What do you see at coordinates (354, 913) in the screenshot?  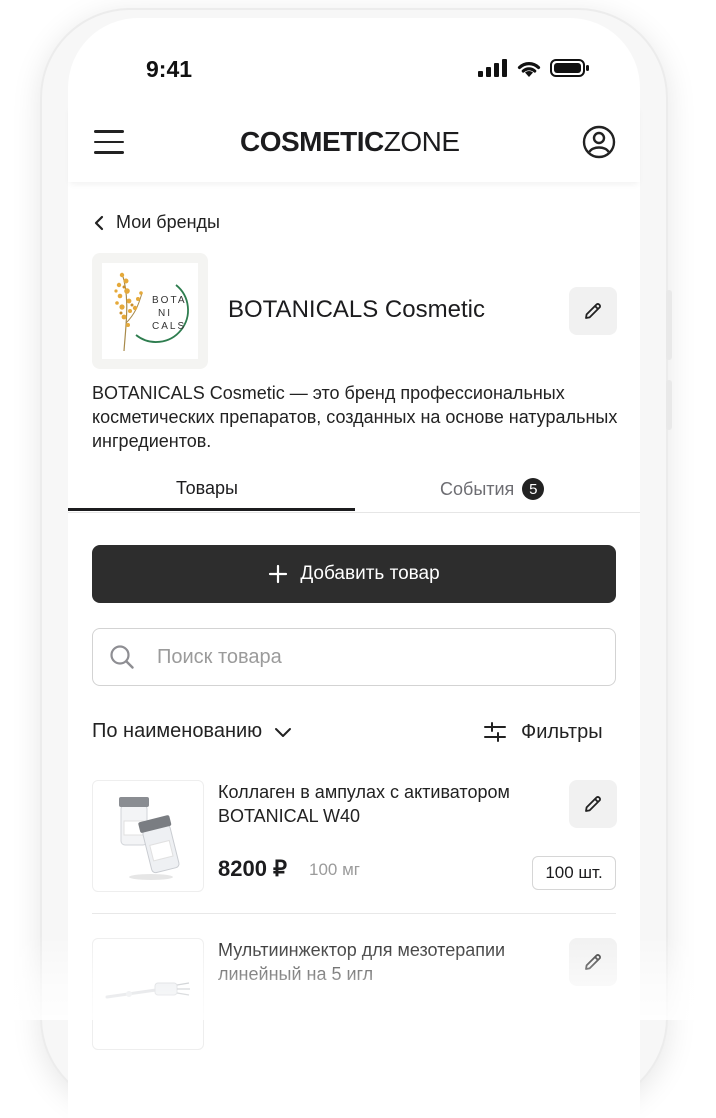 I see `product-divider` at bounding box center [354, 913].